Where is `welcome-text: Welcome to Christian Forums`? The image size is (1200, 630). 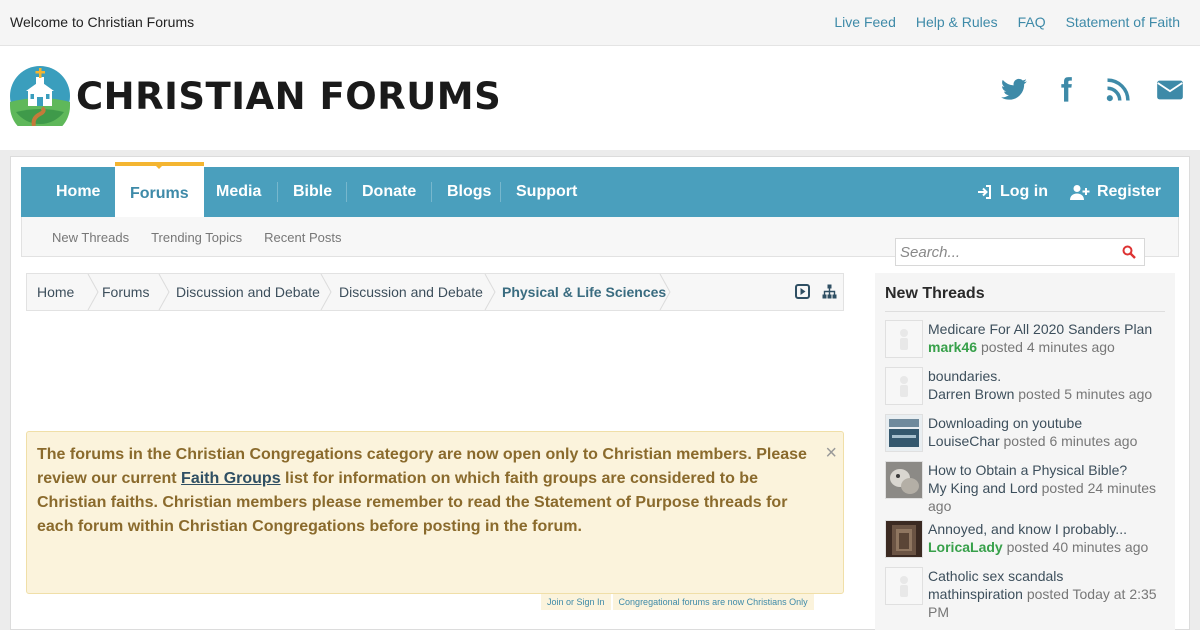
welcome-text: Welcome to Christian Forums is located at coordinates (102, 22).